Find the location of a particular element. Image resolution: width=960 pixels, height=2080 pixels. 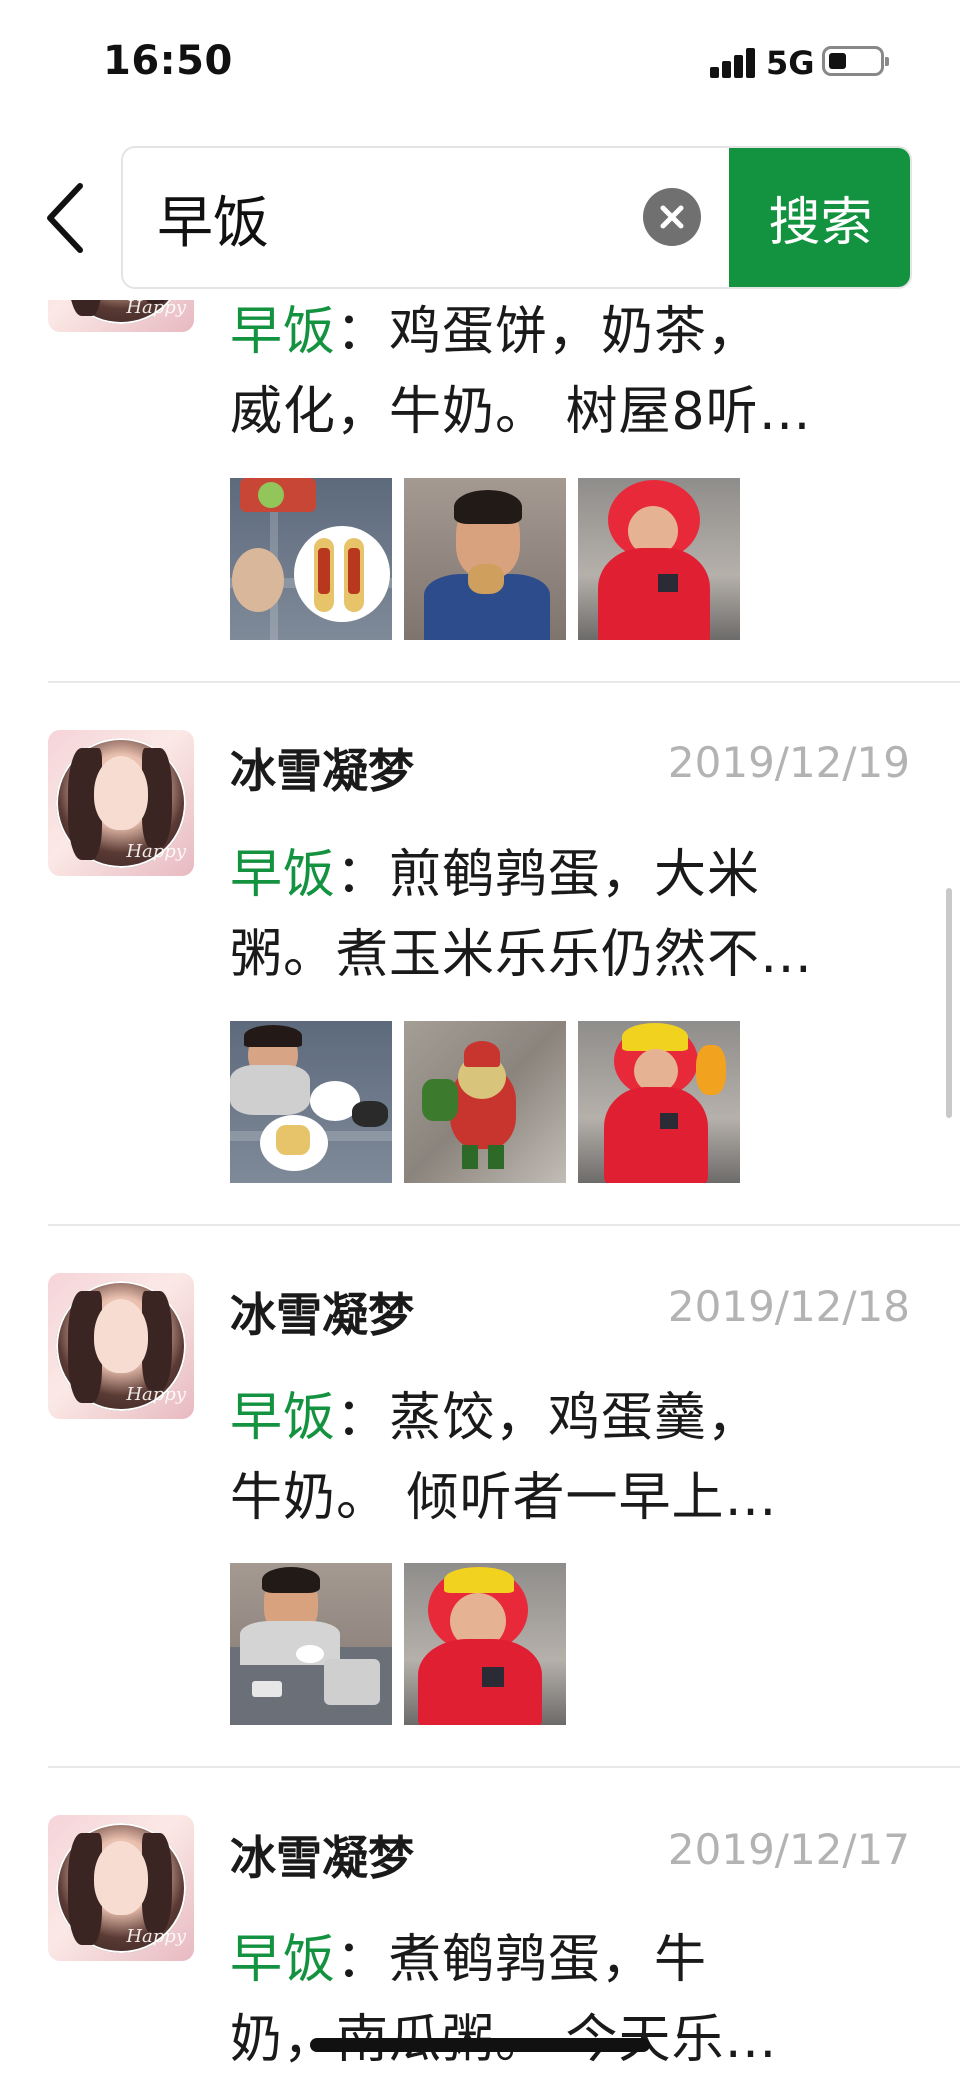

search-button: 搜索 is located at coordinates (819, 217).